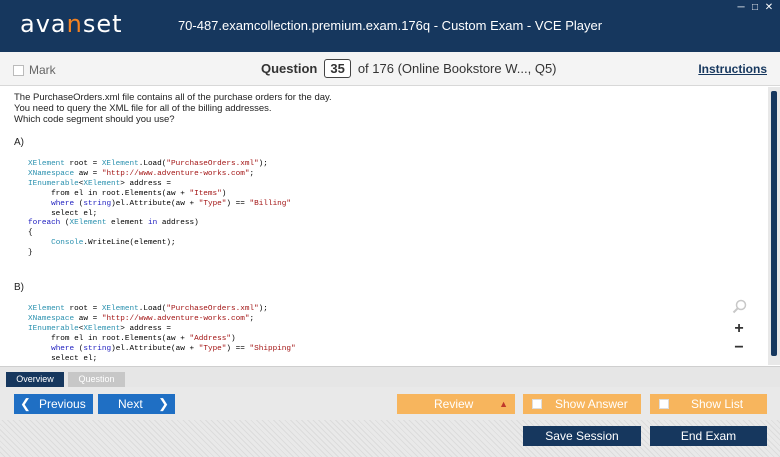 This screenshot has height=457, width=780. Describe the element at coordinates (582, 436) in the screenshot. I see `save-session-button: Save Session` at that location.